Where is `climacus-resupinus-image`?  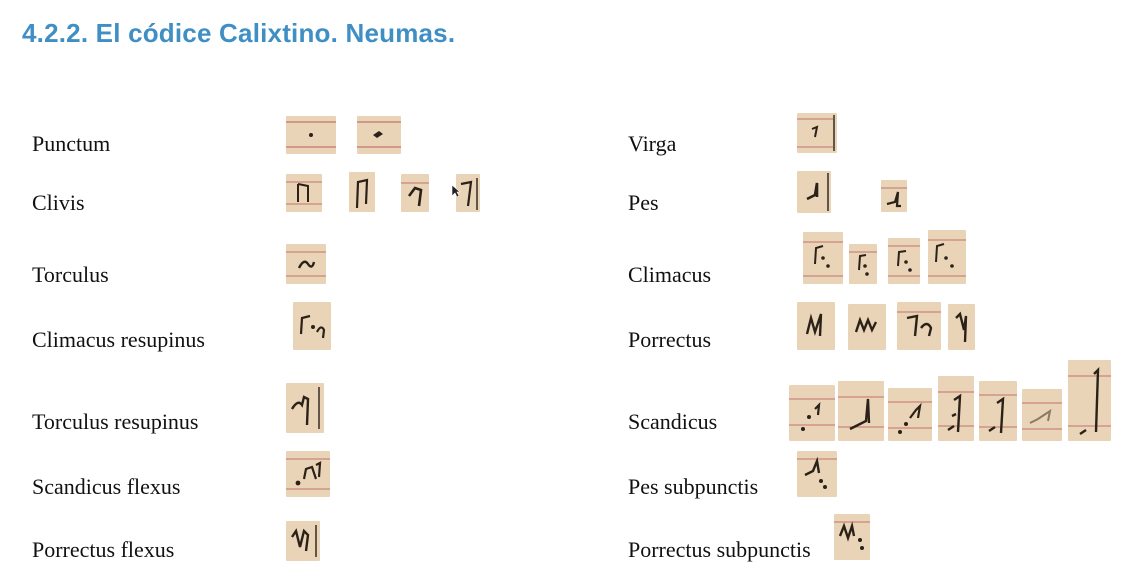
climacus-resupinus-image is located at coordinates (312, 326).